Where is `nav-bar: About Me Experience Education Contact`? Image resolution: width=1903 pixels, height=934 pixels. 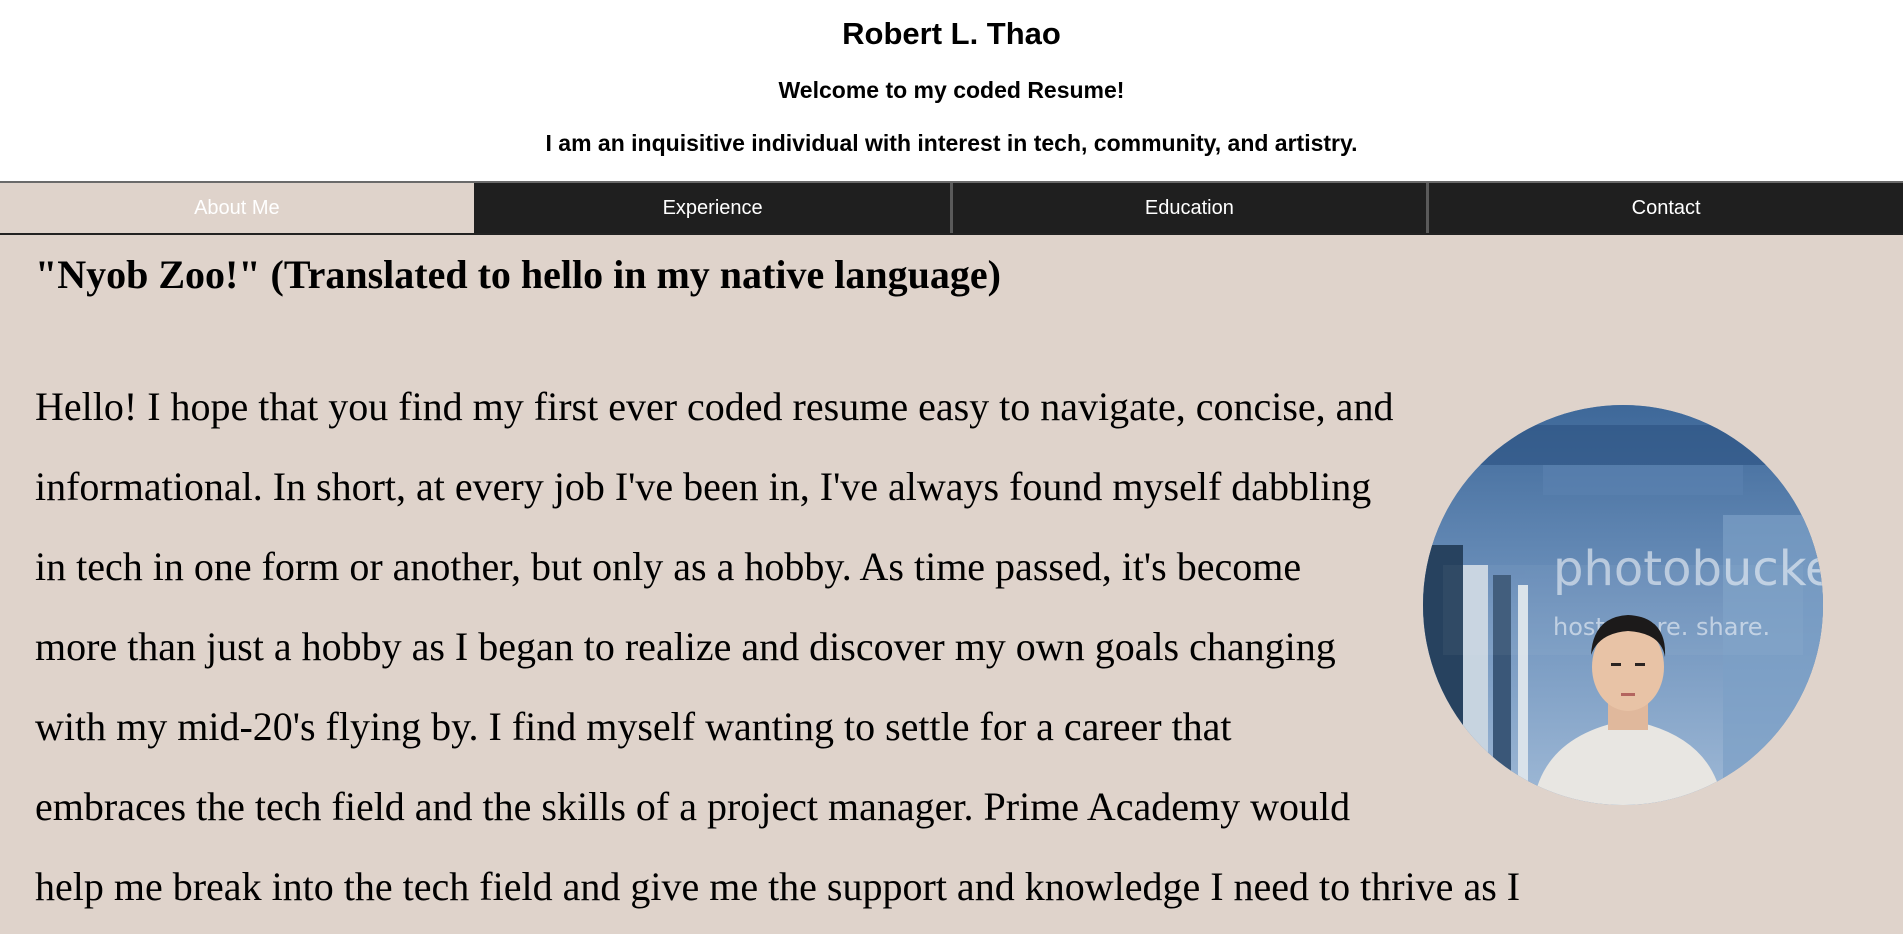
nav-bar: About Me Experience Education Contact is located at coordinates (951, 208).